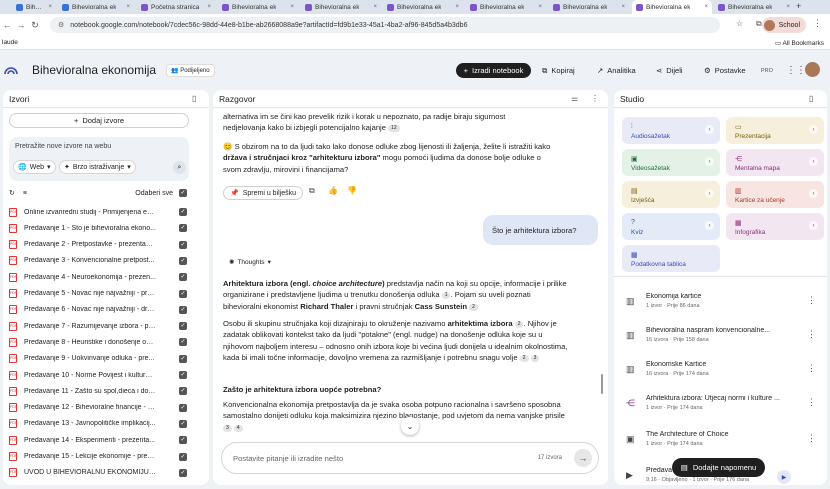  Describe the element at coordinates (535, 359) in the screenshot. I see `citation-chip: 3` at that location.